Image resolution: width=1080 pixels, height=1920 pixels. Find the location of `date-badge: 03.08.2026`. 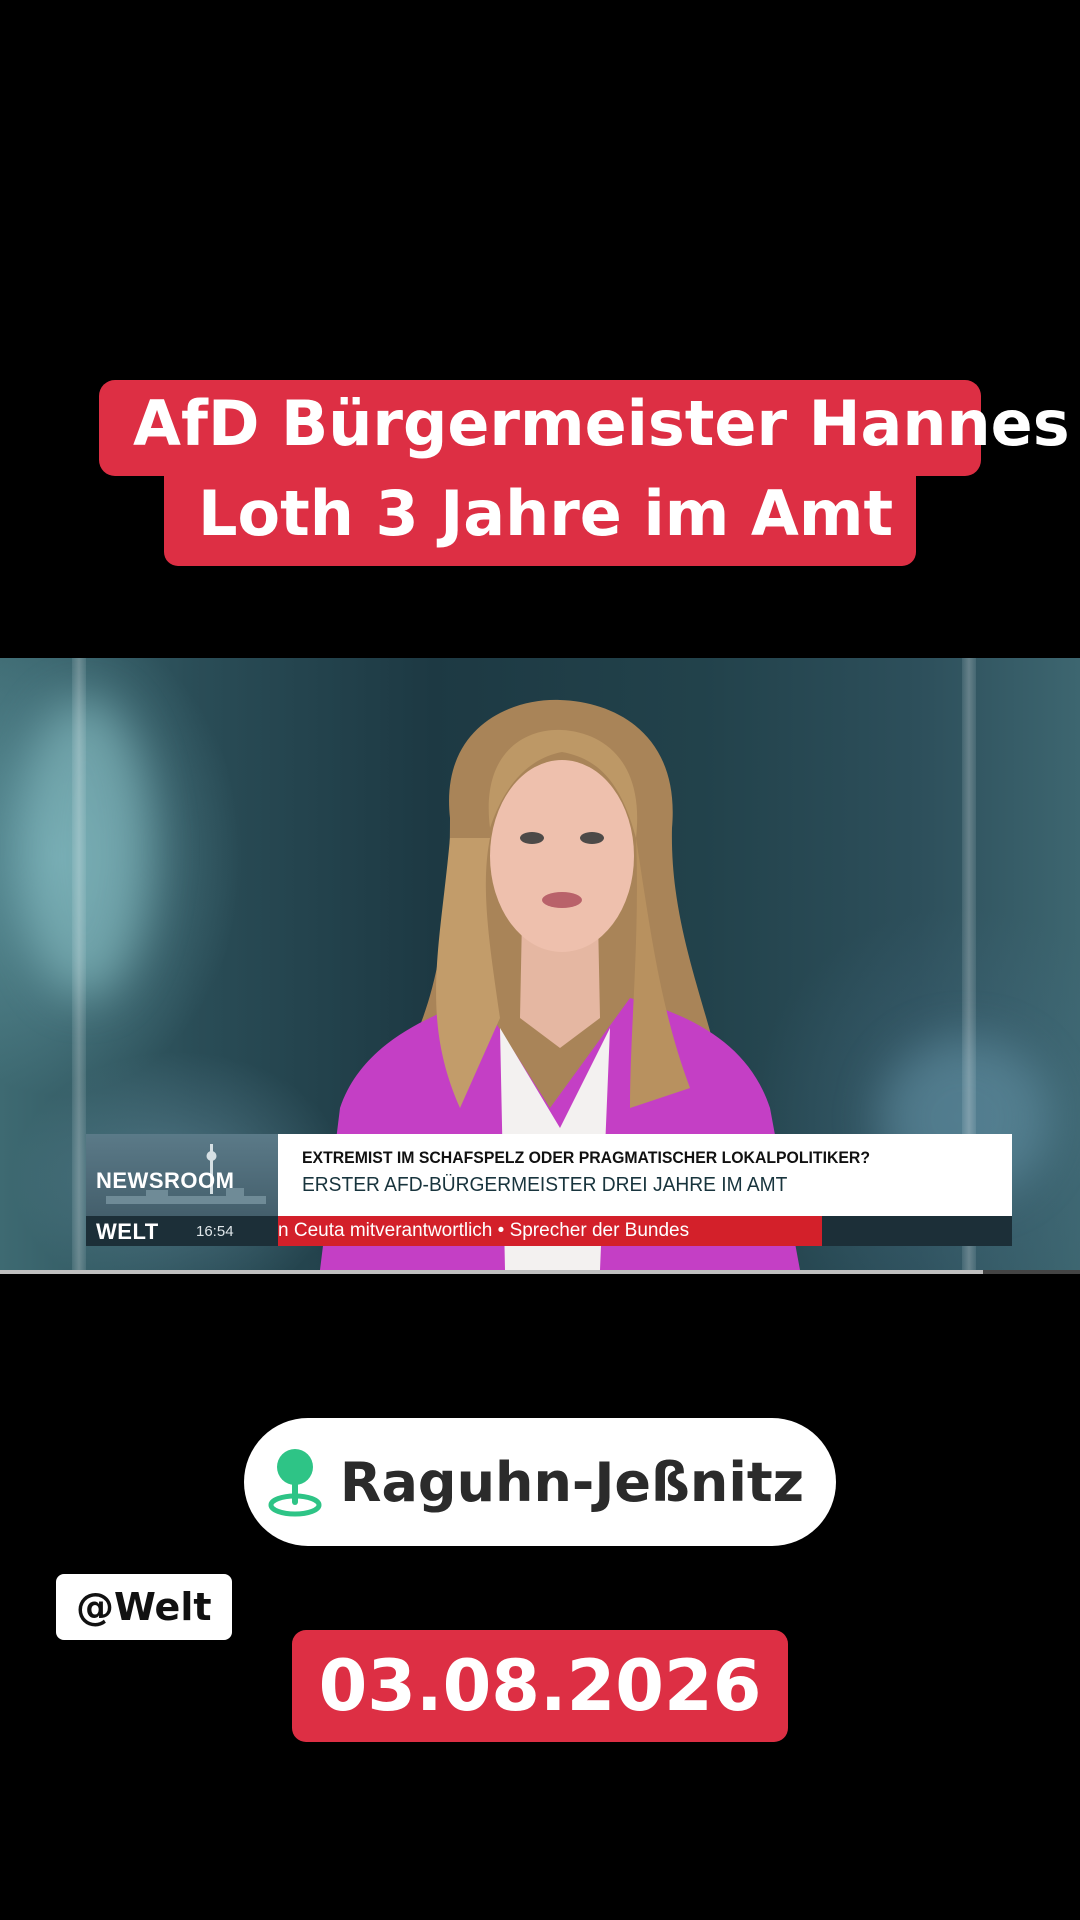

date-badge: 03.08.2026 is located at coordinates (540, 1686).